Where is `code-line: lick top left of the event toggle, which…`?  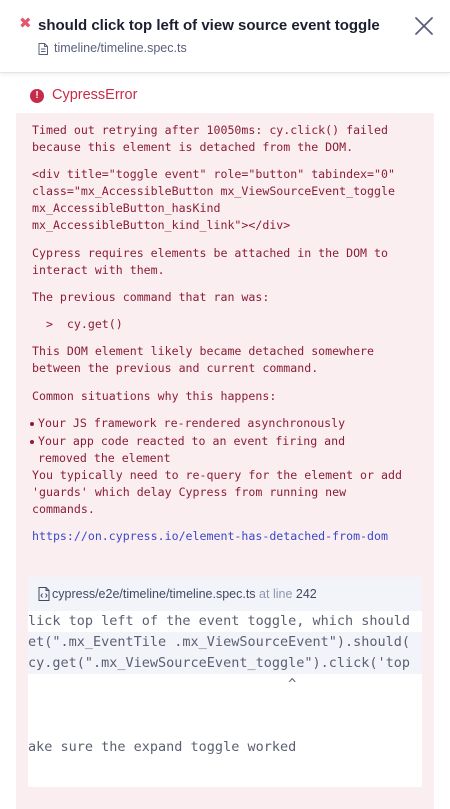 code-line: lick top left of the event toggle, which… is located at coordinates (219, 621).